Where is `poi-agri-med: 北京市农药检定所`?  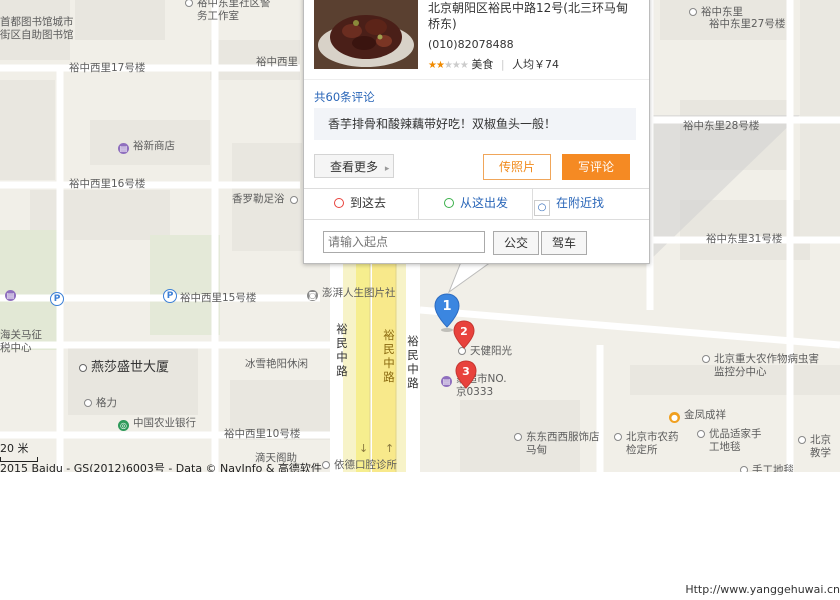
poi-agri-med: 北京市农药检定所 is located at coordinates (650, 444).